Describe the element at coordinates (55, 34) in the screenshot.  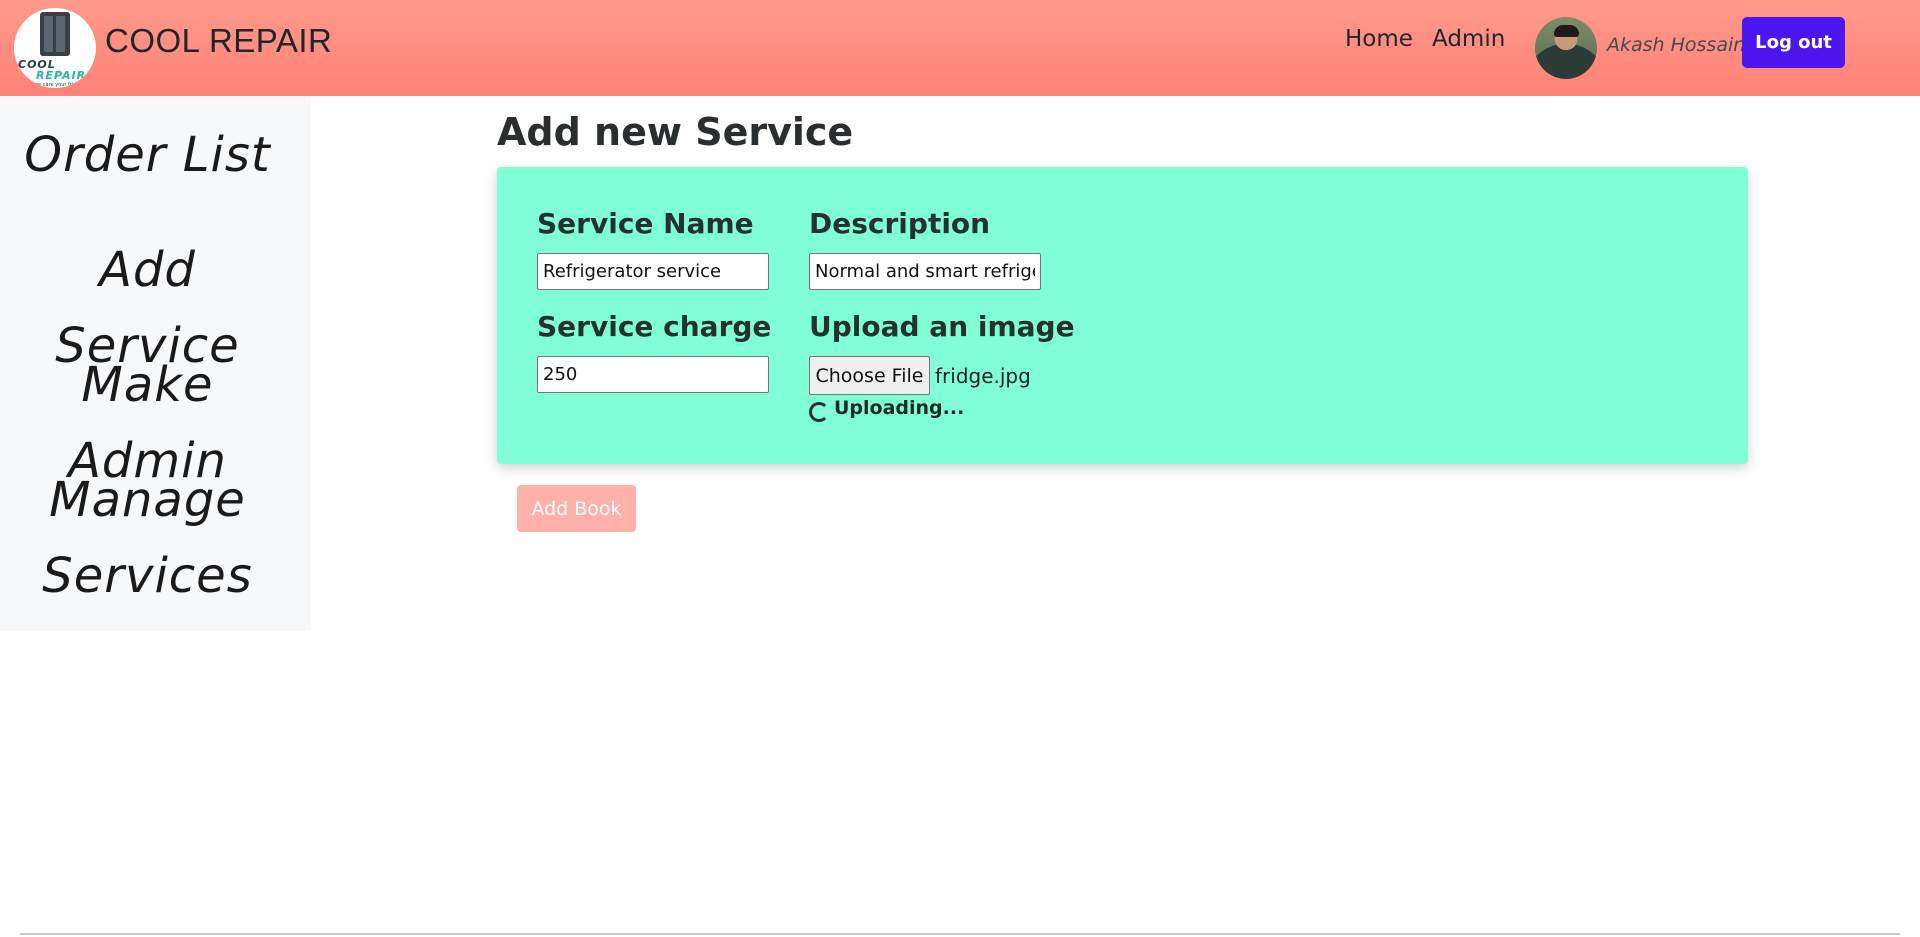
I see `fridge-icon` at that location.